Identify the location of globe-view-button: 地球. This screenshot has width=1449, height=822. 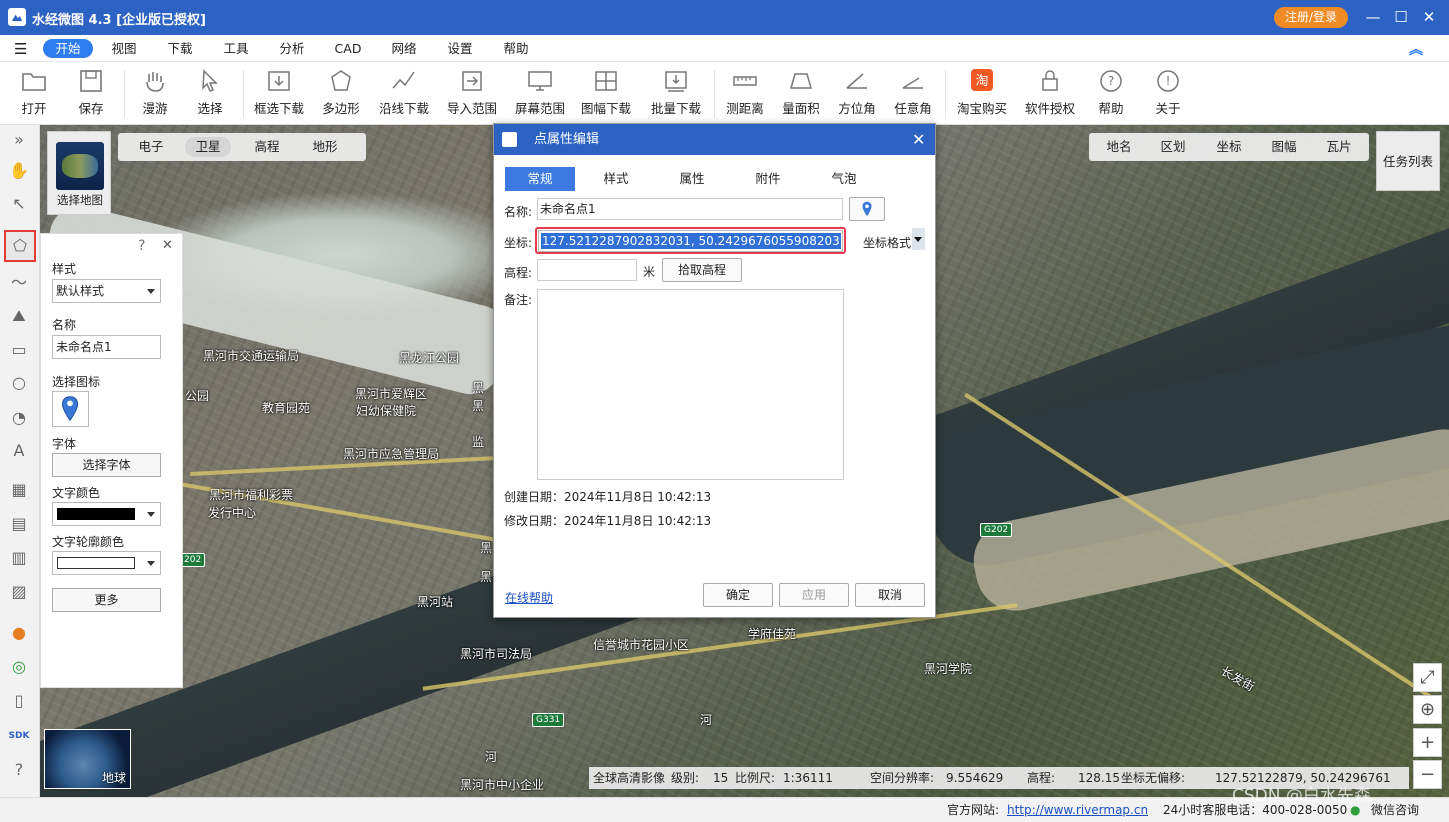
(87, 759).